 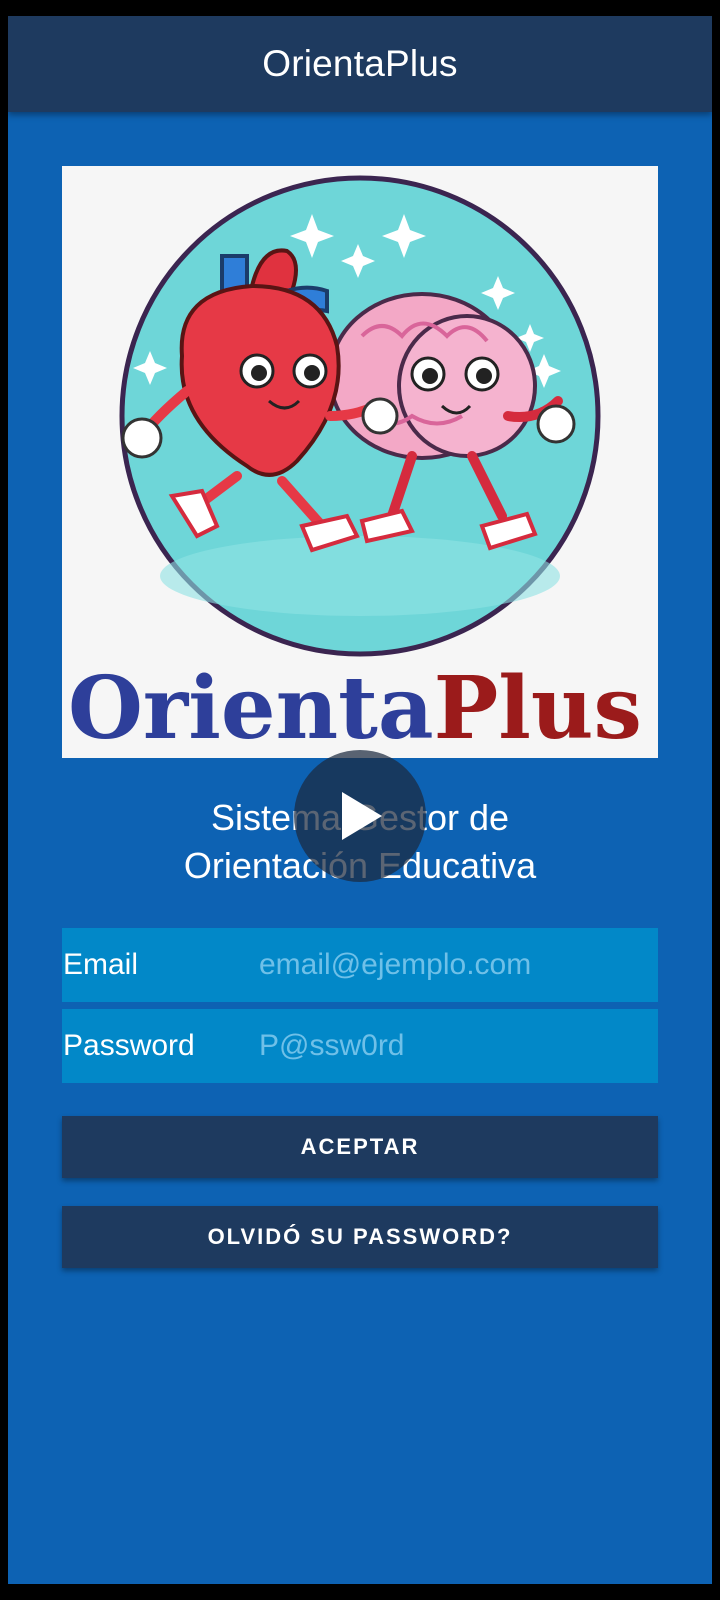 I want to click on email-row: Email, so click(x=360, y=965).